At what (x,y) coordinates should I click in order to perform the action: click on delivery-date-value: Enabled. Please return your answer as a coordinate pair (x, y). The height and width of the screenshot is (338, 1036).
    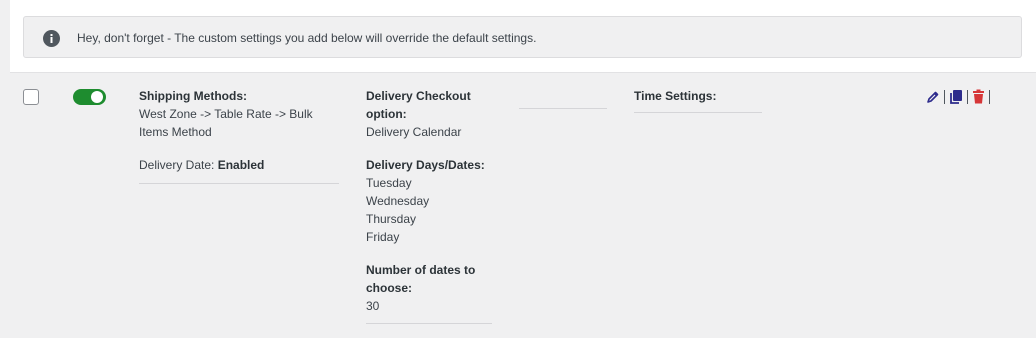
    Looking at the image, I should click on (241, 165).